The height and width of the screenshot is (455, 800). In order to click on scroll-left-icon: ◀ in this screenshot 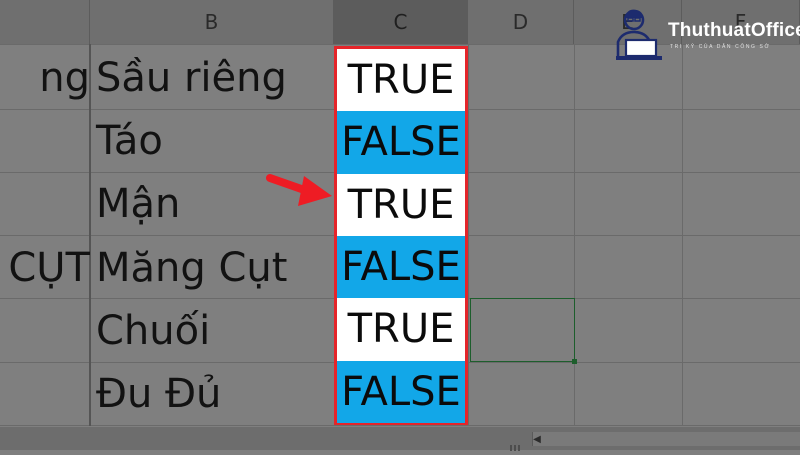, I will do `click(537, 439)`.